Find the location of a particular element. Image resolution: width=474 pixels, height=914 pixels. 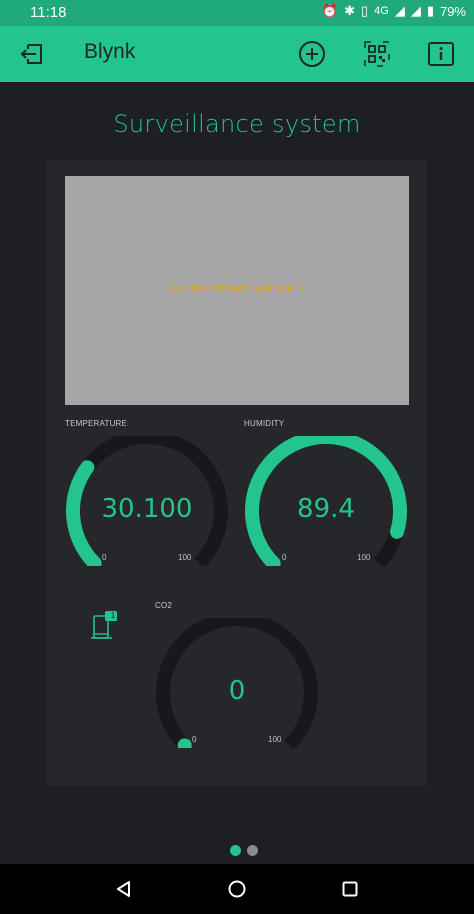

clock: 11:18 is located at coordinates (48, 12).